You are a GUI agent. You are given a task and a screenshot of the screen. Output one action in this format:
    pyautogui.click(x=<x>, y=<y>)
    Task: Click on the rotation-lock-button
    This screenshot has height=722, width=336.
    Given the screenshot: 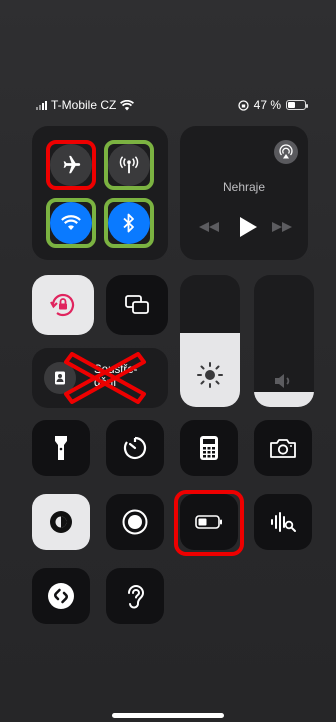 What is the action you would take?
    pyautogui.click(x=63, y=305)
    